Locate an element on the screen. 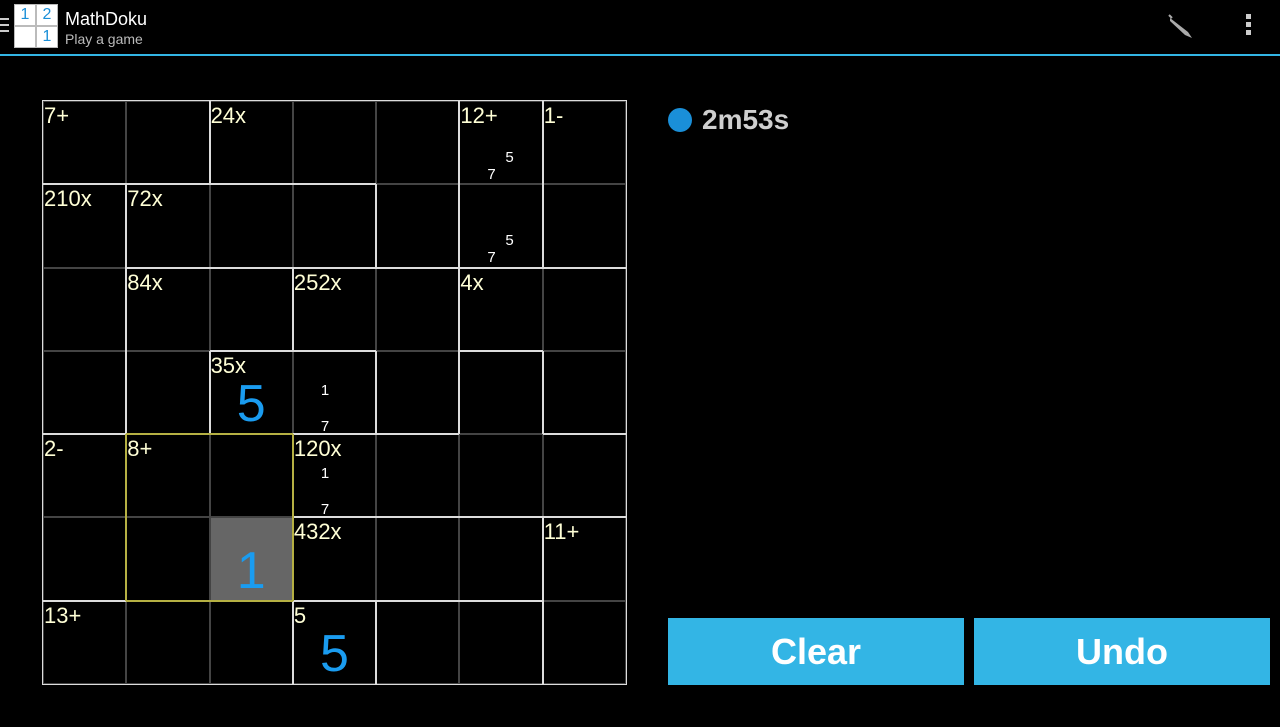  app-logo-icon: 1 2 1 is located at coordinates (36, 26).